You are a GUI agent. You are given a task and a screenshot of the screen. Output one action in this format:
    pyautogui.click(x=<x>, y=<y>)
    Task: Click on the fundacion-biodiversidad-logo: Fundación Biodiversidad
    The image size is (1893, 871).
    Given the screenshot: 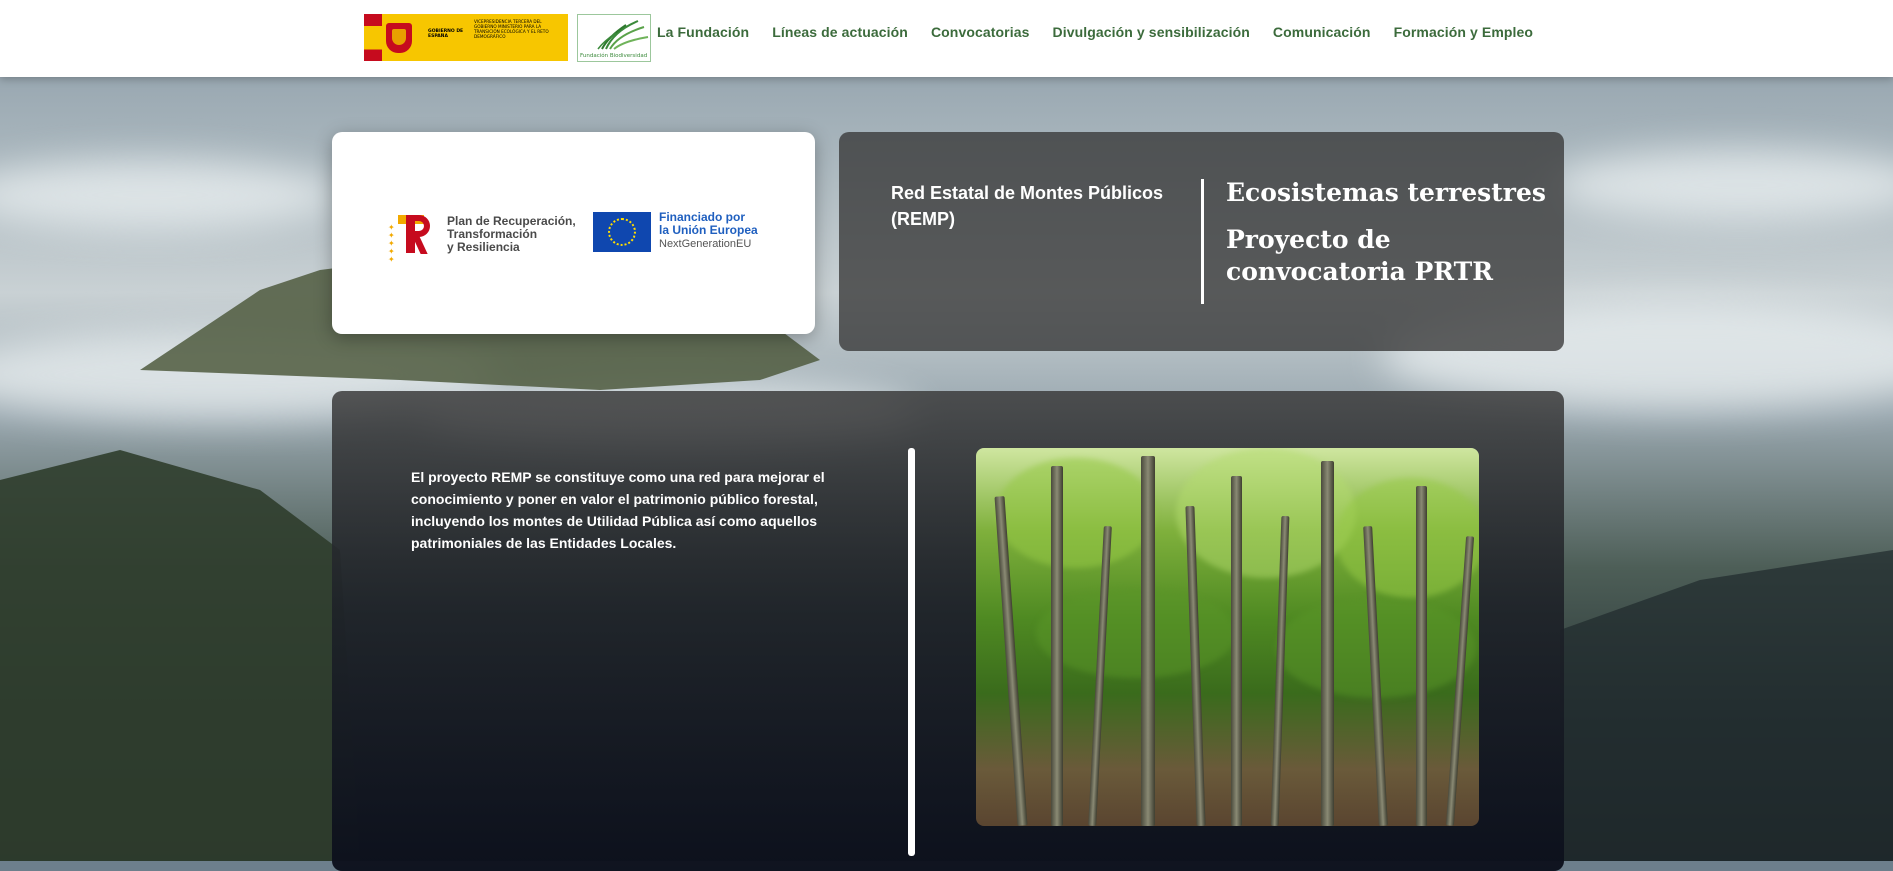 What is the action you would take?
    pyautogui.click(x=614, y=38)
    